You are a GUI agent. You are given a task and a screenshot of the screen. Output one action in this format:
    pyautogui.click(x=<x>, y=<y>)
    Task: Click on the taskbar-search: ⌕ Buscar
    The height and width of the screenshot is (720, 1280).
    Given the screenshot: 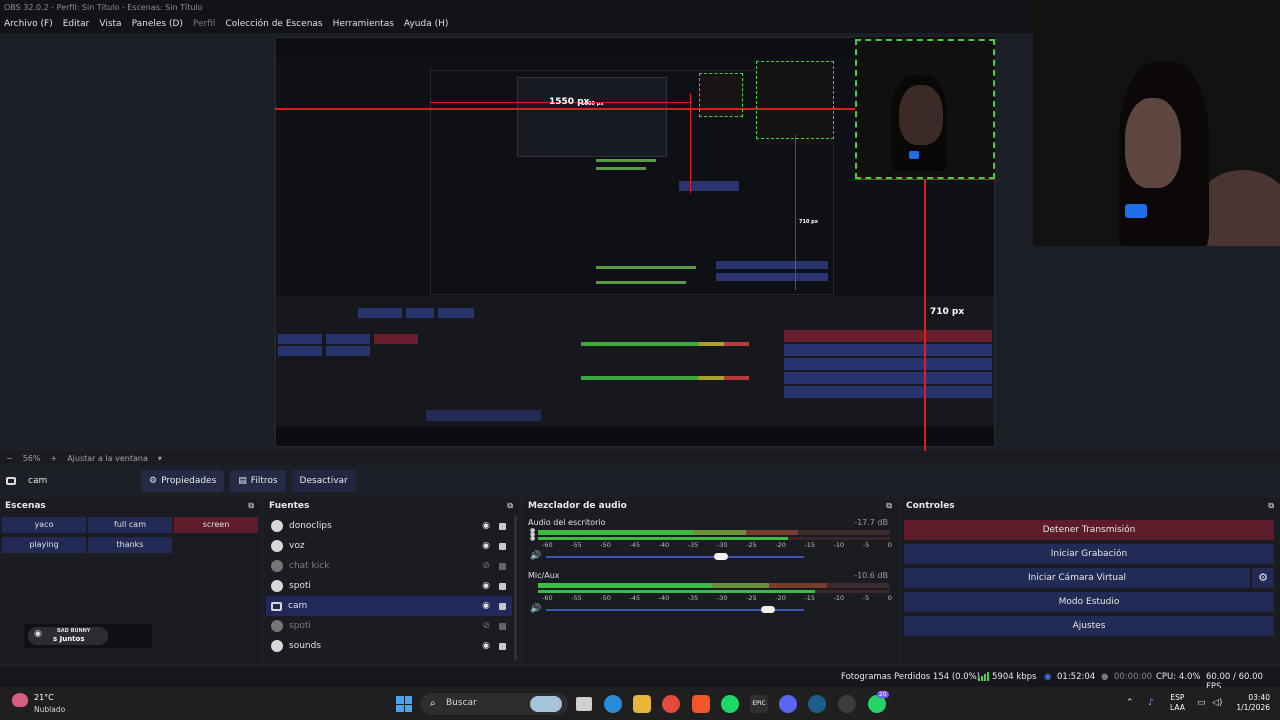 What is the action you would take?
    pyautogui.click(x=494, y=704)
    